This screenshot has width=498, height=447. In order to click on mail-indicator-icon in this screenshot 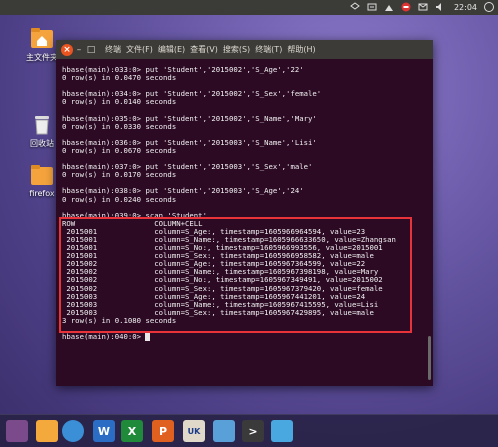, I will do `click(423, 7)`.